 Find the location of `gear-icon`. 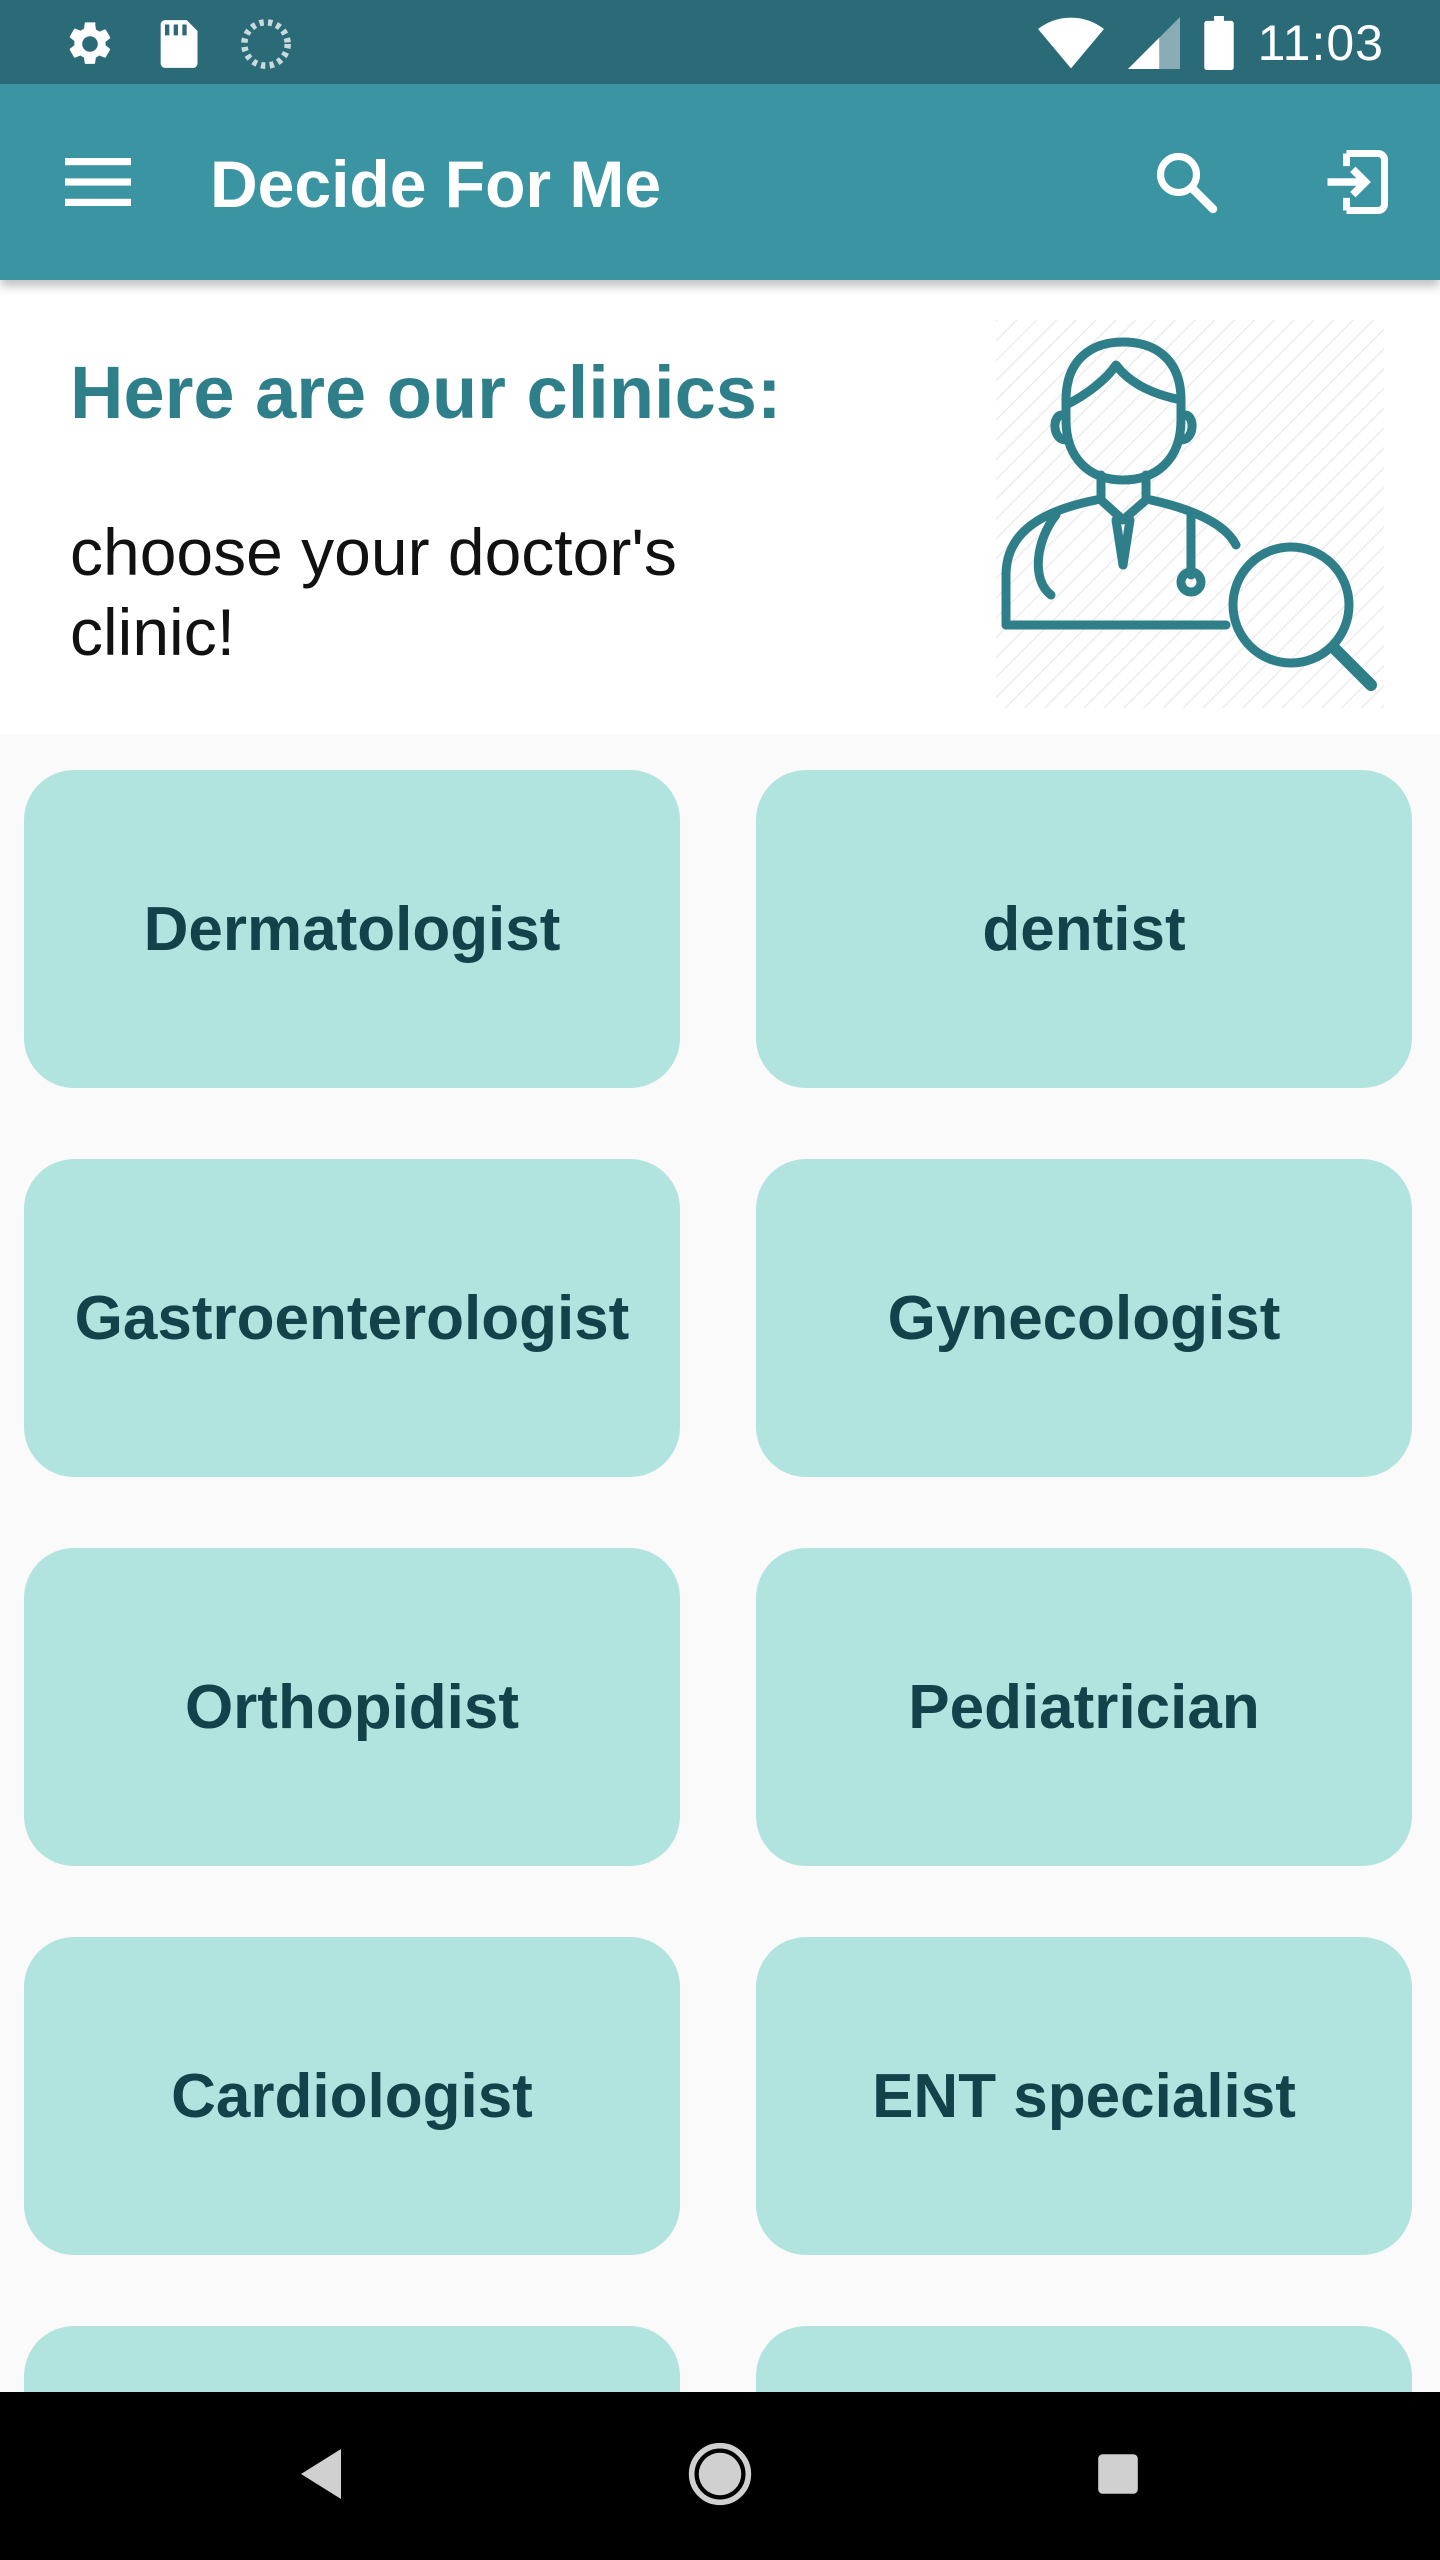

gear-icon is located at coordinates (90, 43).